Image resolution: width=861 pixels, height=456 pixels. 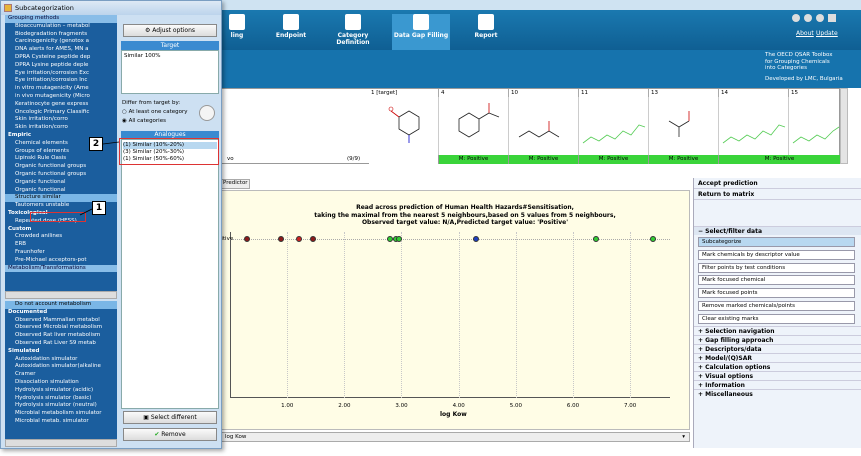 What do you see at coordinates (754, 93) in the screenshot?
I see `matrix-header-14: 14` at bounding box center [754, 93].